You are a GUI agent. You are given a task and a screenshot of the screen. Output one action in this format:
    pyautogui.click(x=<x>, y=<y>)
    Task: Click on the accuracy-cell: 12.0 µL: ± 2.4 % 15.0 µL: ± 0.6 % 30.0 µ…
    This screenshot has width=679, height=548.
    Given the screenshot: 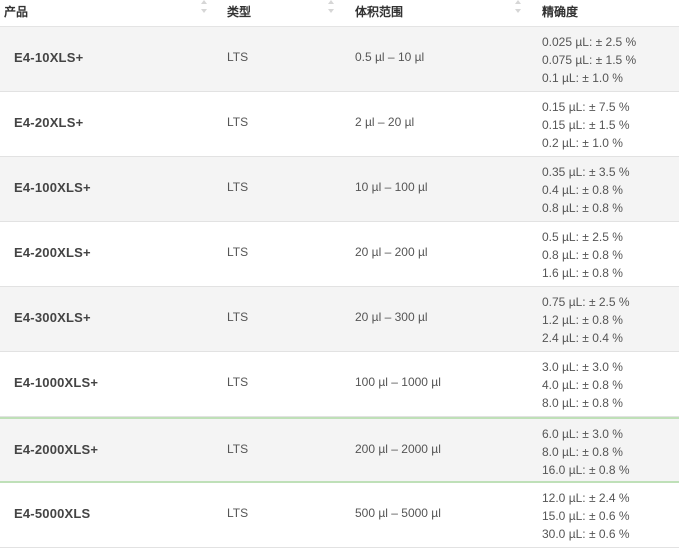 What is the action you would take?
    pyautogui.click(x=586, y=516)
    